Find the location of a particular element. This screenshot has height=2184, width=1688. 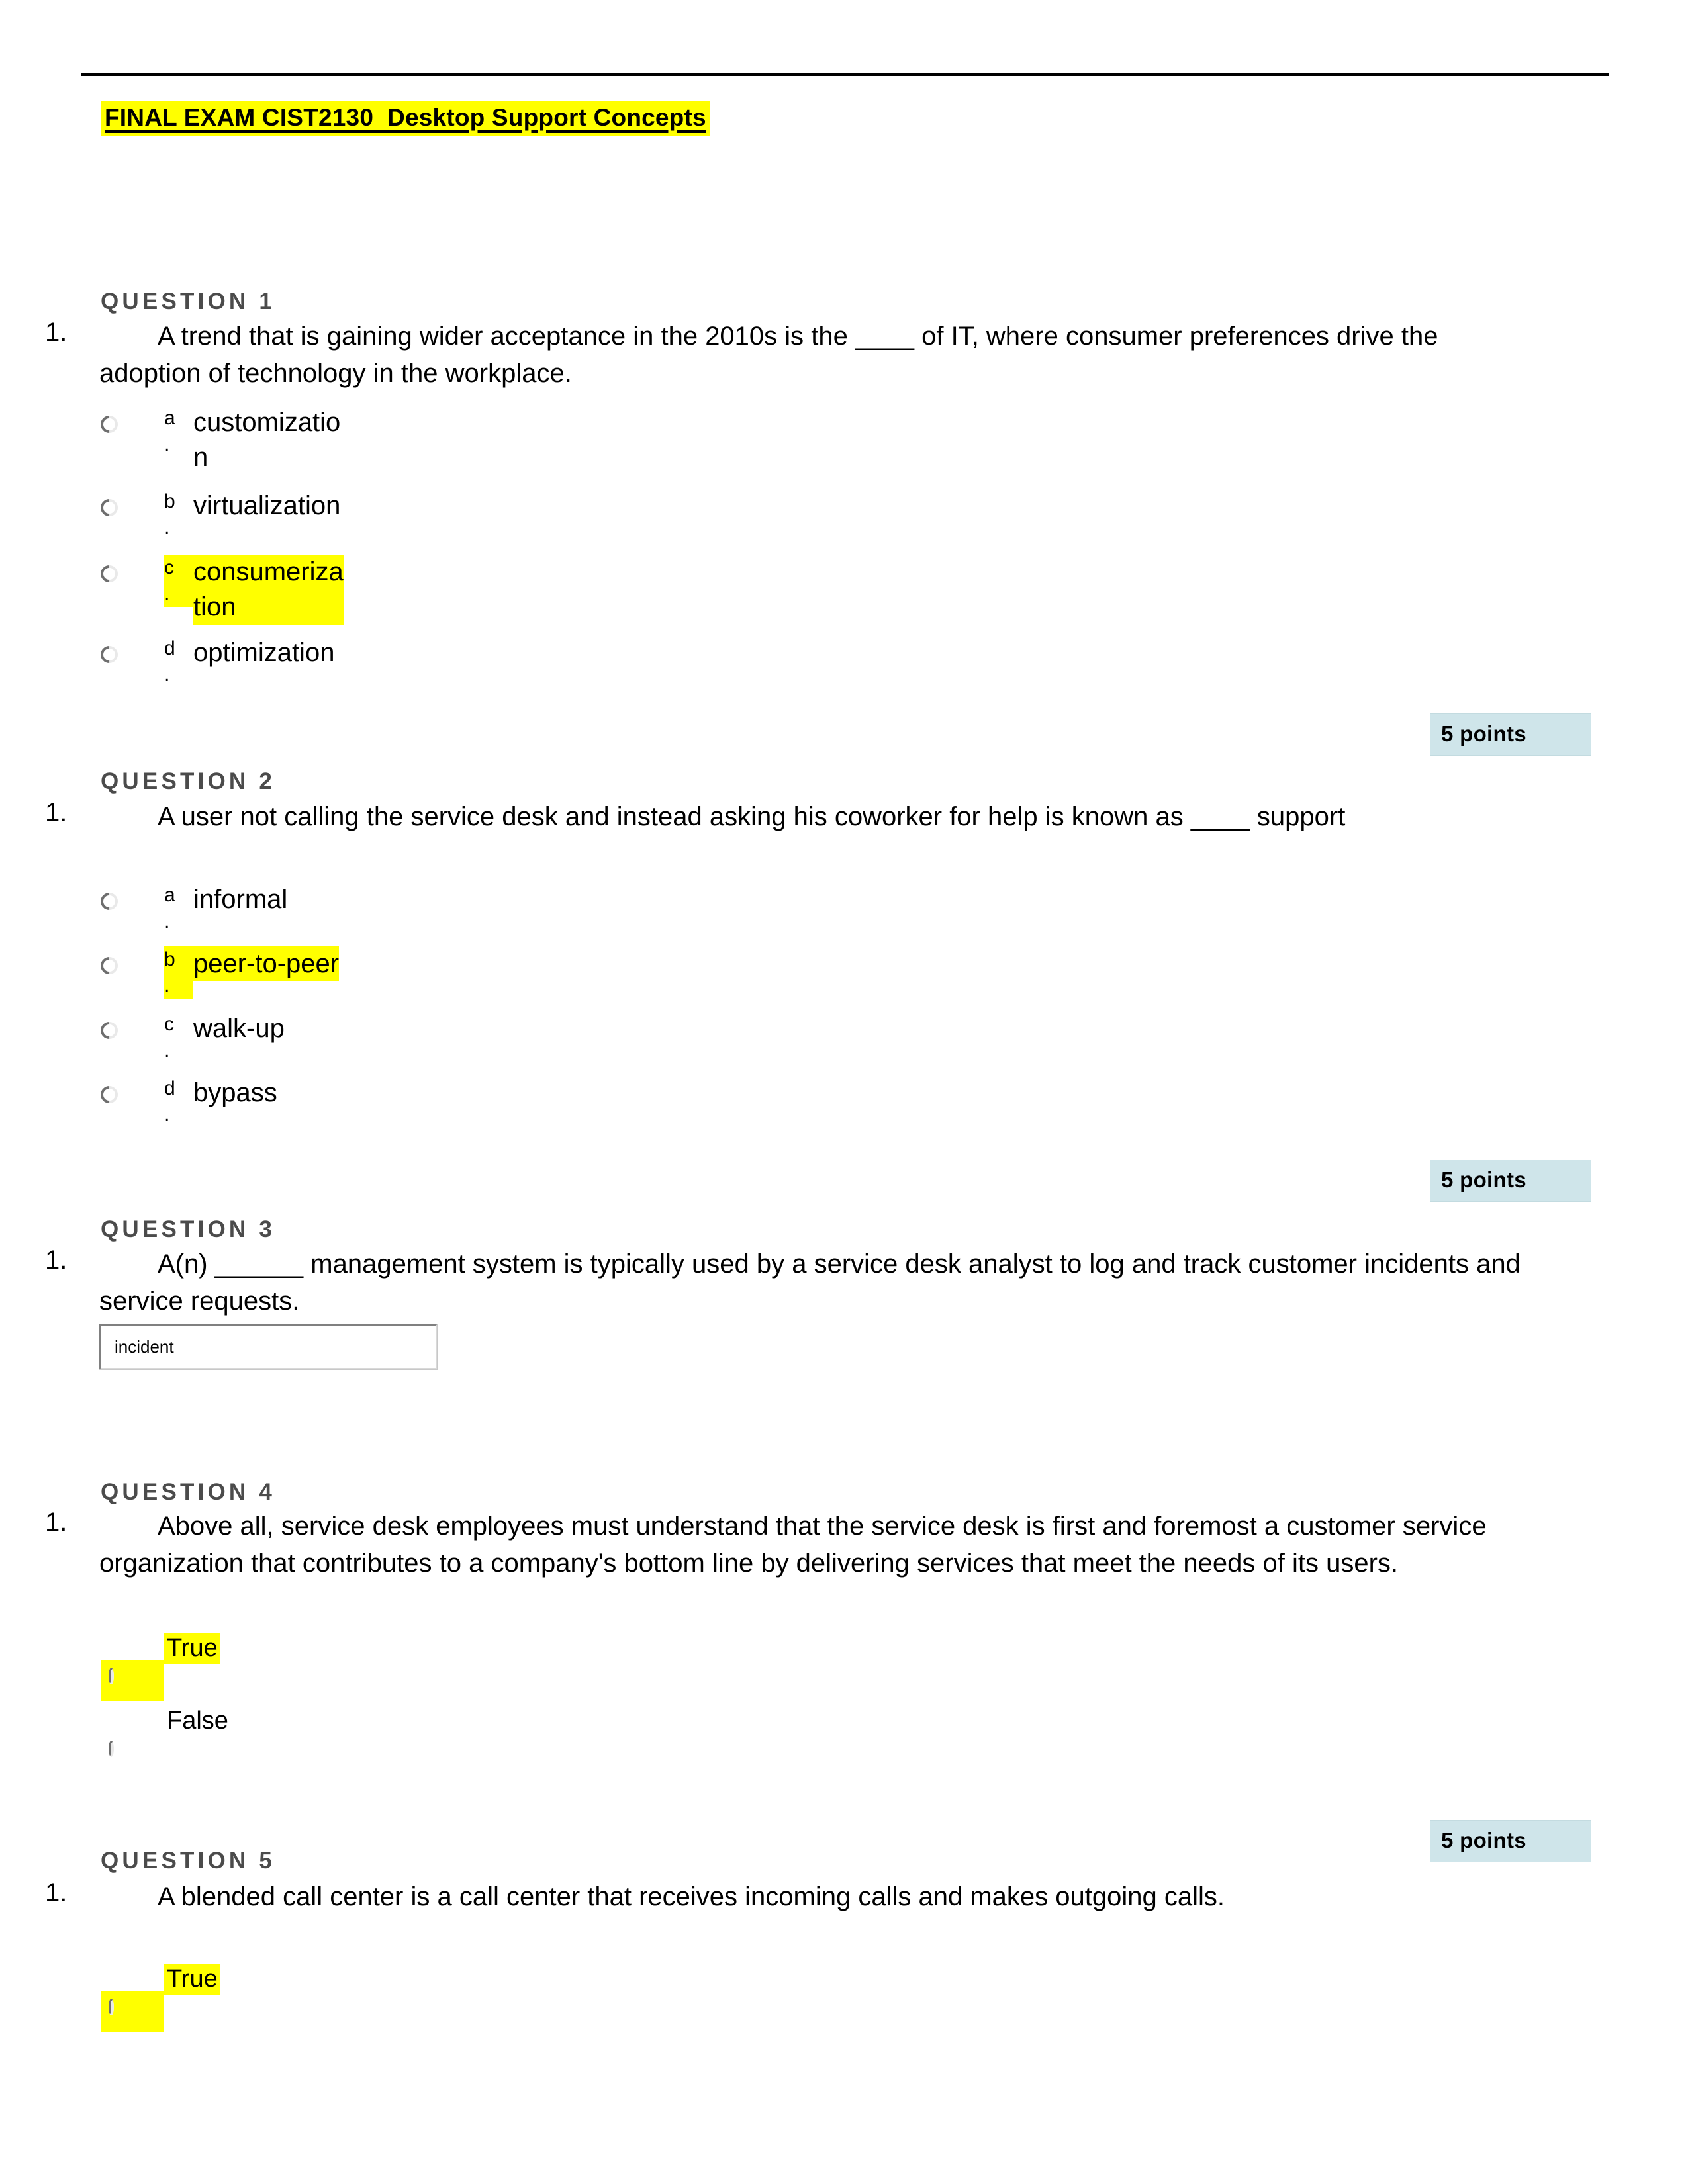

option-1-c: c . consumeriza tion is located at coordinates (220, 590).